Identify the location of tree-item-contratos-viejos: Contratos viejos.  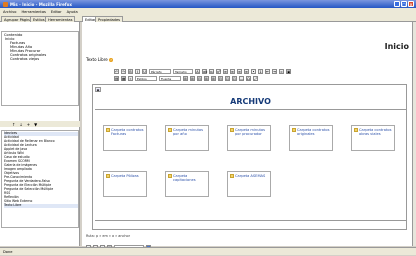
(24, 59).